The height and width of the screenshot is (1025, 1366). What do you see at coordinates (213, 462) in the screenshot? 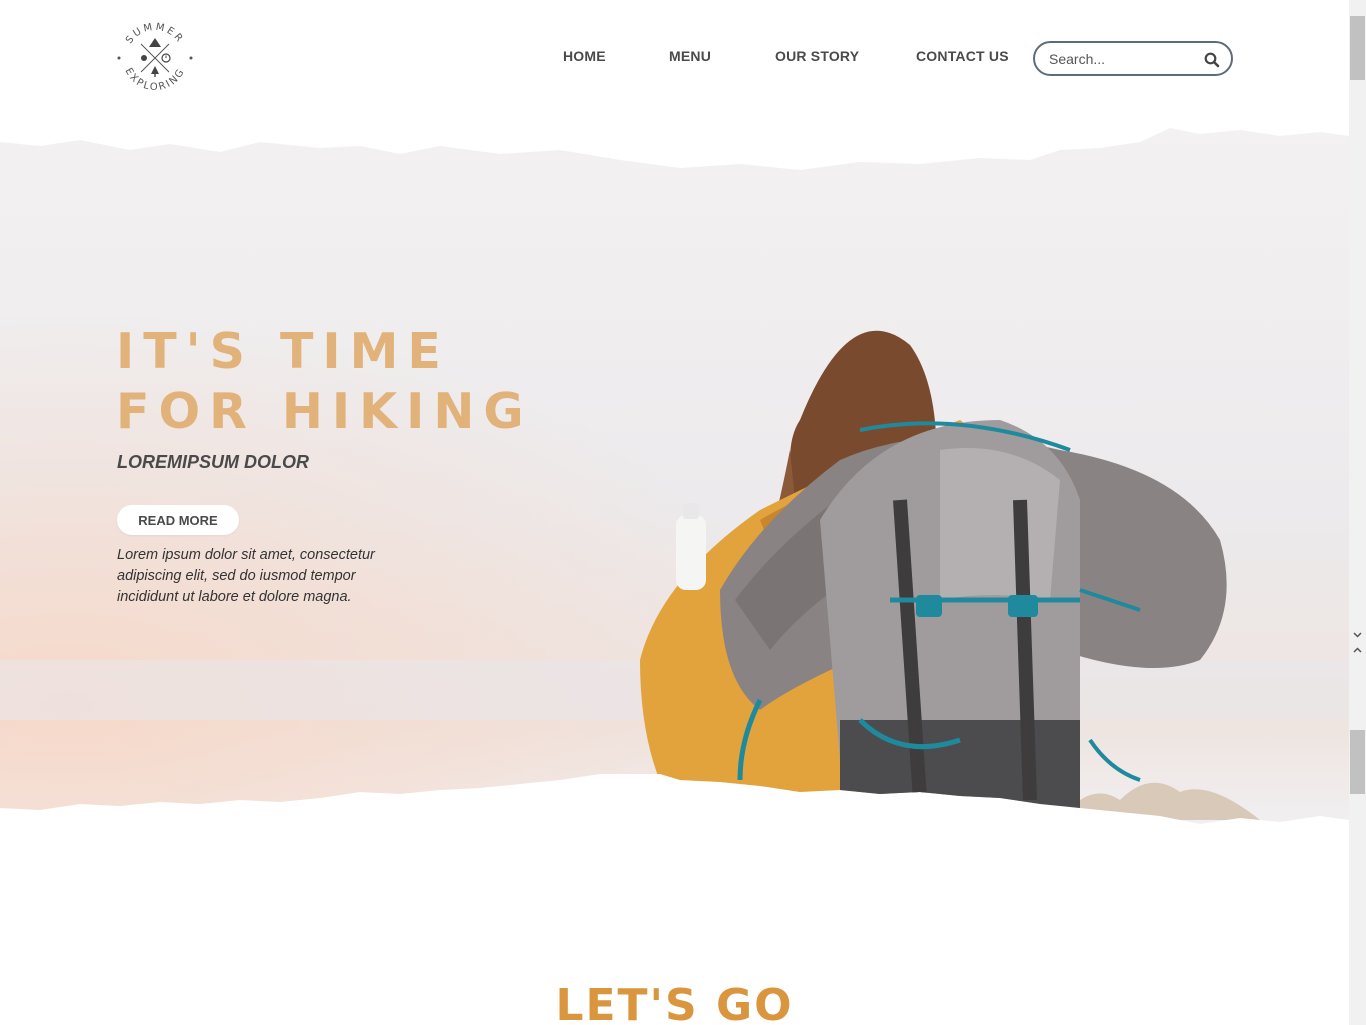
I see `hero-subtitle: LOREMIPSUM DOLOR` at bounding box center [213, 462].